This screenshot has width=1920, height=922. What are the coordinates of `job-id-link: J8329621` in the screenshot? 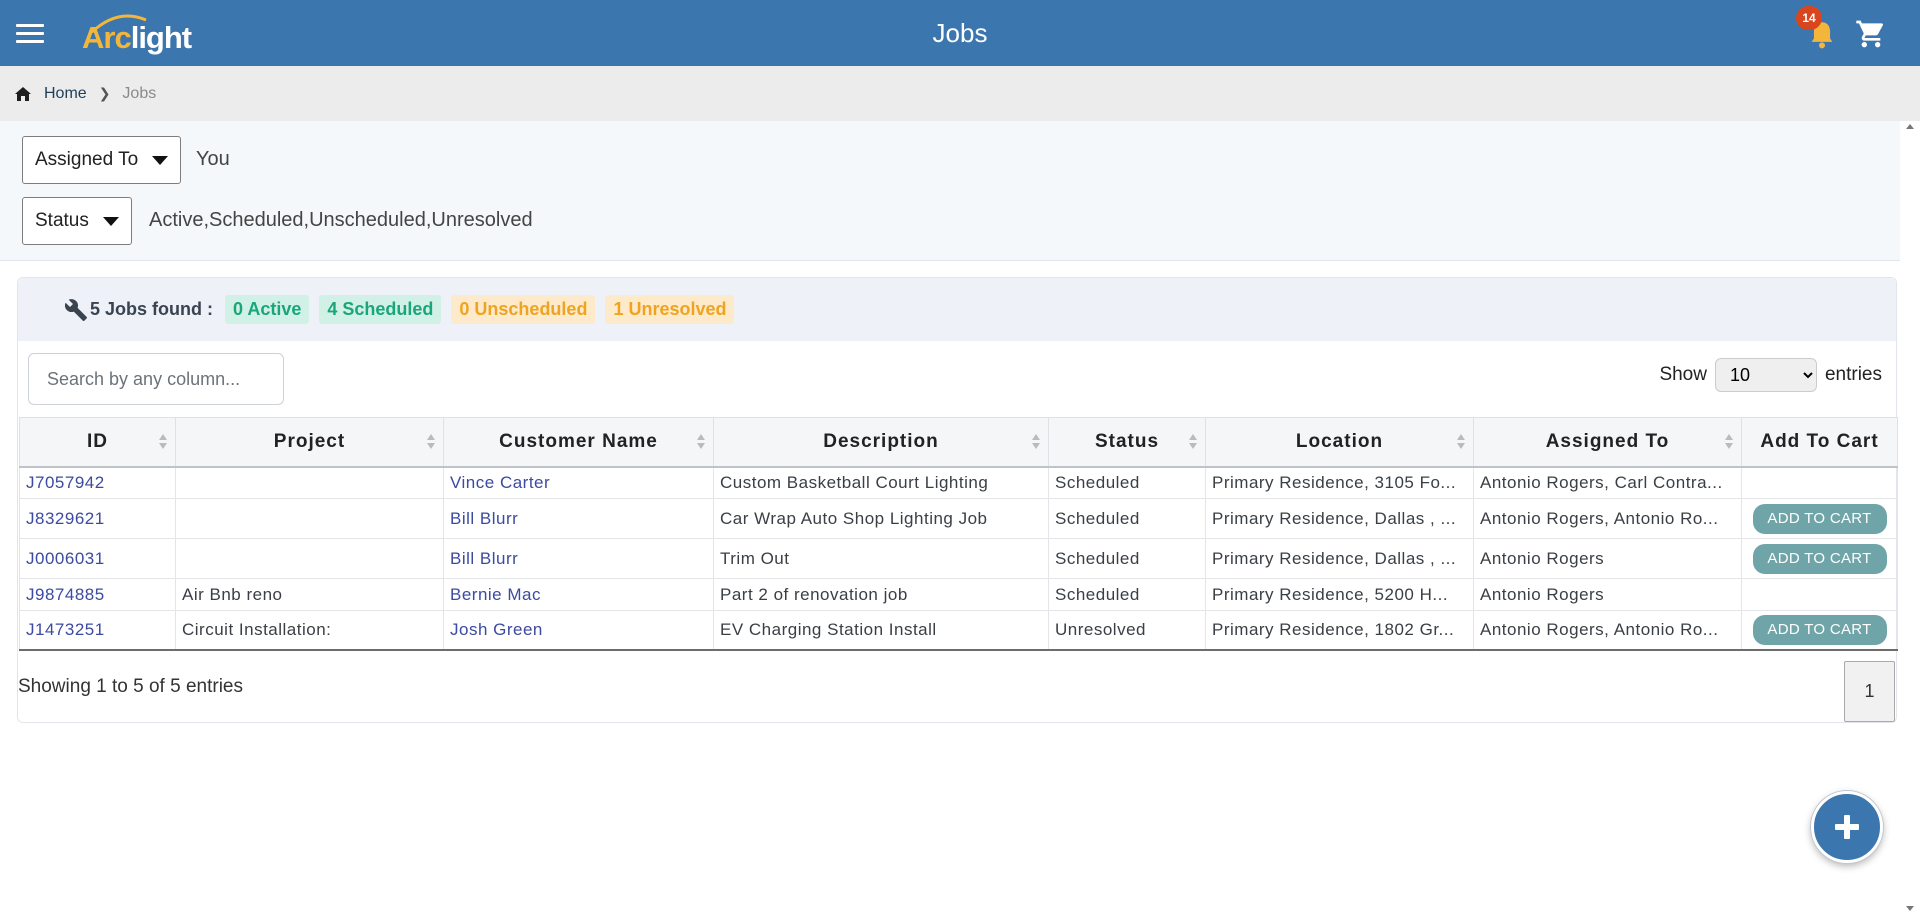 It's located at (65, 518).